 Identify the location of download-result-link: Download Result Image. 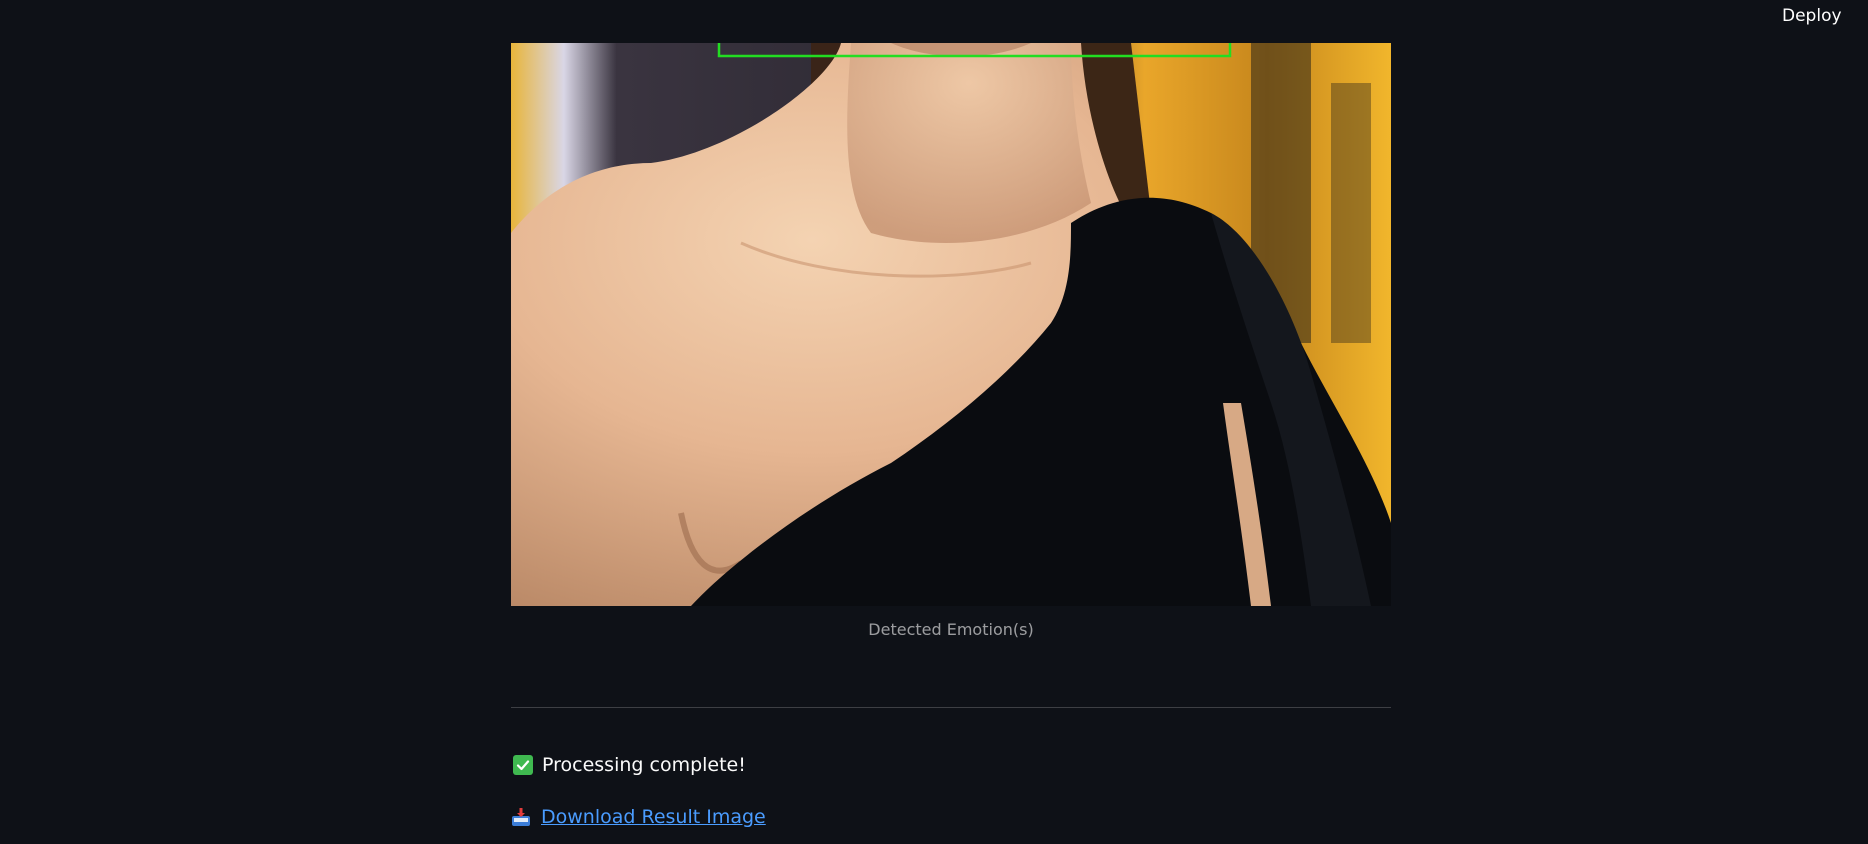
(638, 817).